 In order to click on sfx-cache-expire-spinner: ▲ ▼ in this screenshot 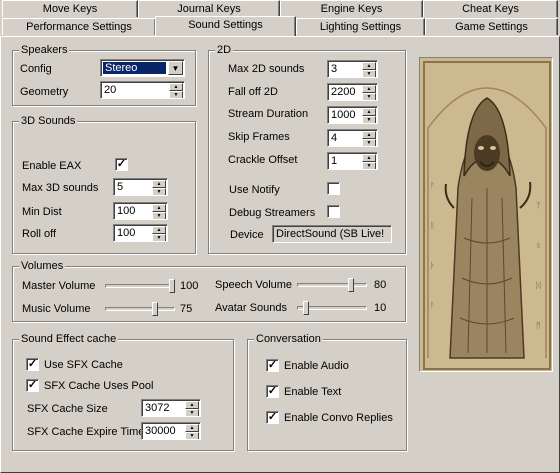, I will do `click(192, 431)`.